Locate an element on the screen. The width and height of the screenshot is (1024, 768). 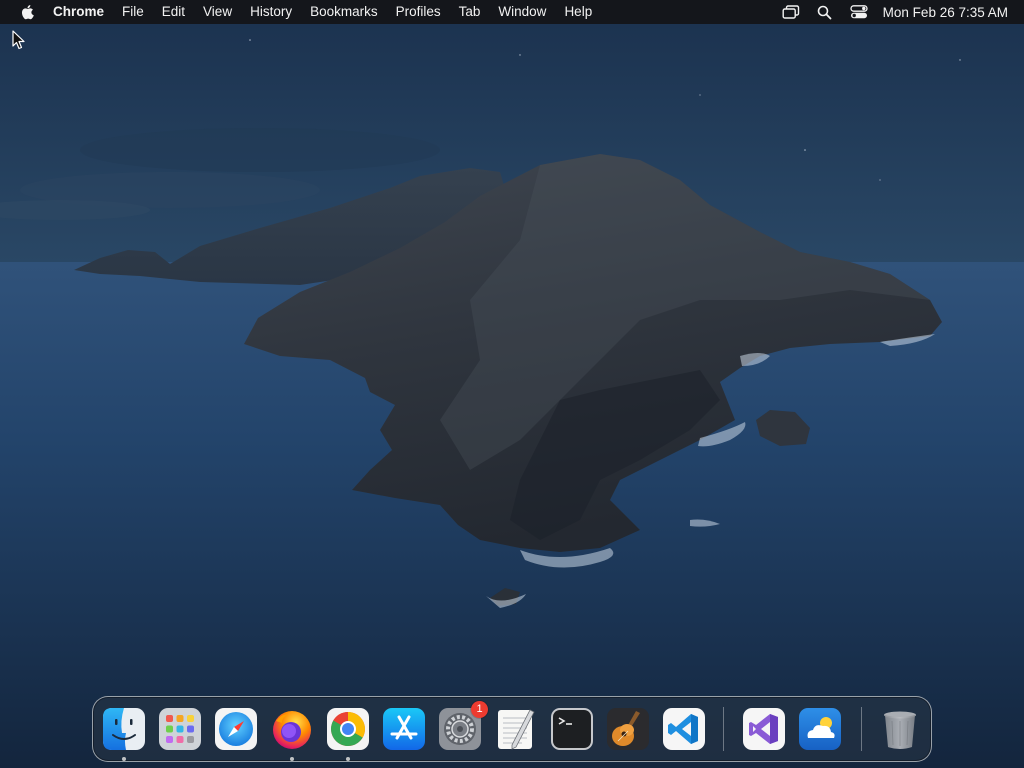
running-indicator-finder is located at coordinates (124, 759).